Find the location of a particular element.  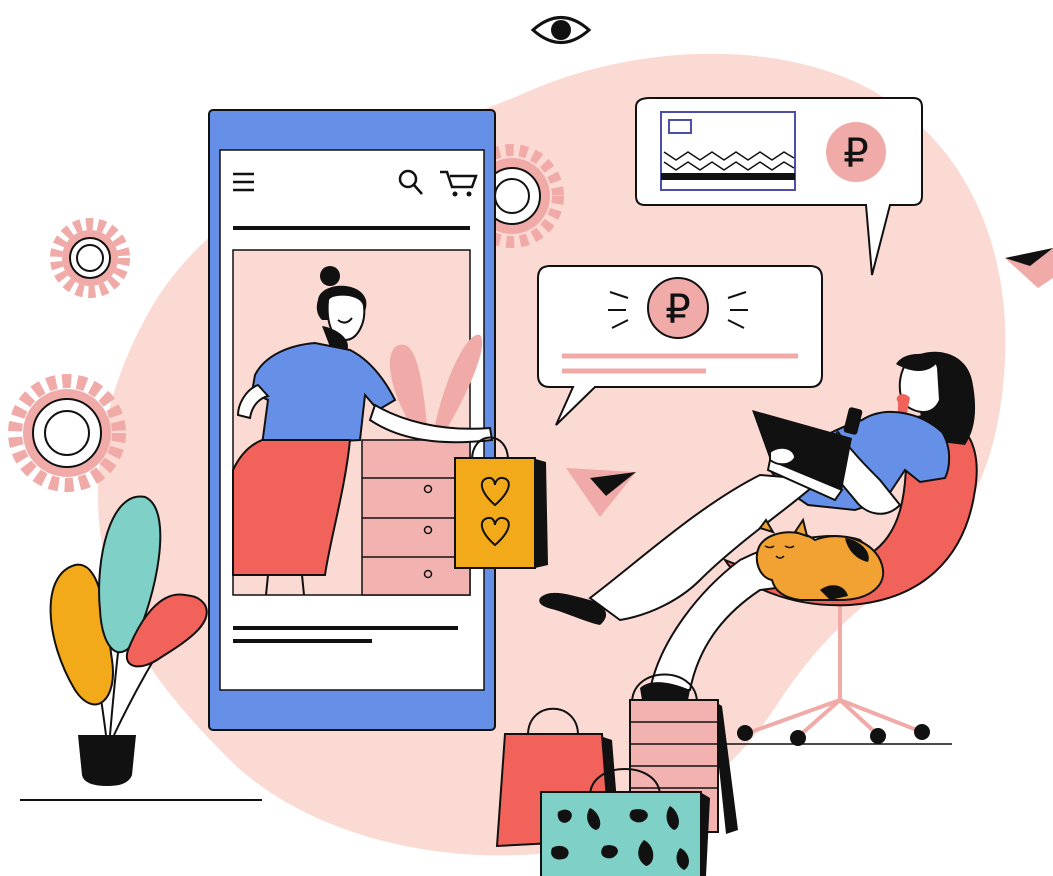

gear-icon is located at coordinates (90, 258).